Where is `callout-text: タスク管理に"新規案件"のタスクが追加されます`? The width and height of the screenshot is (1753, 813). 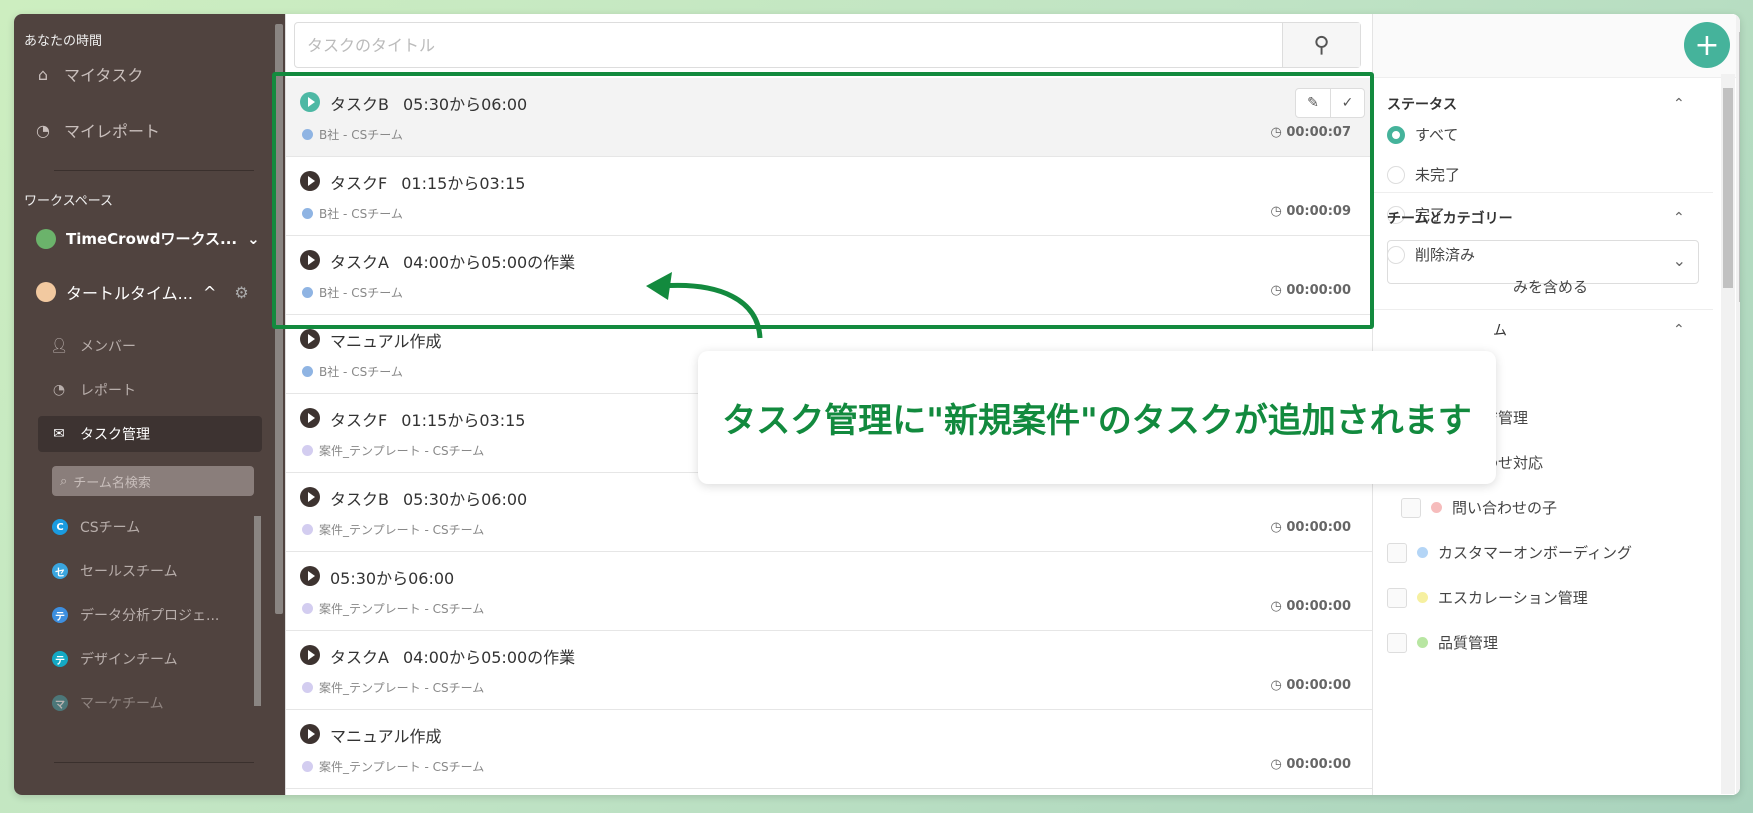
callout-text: タスク管理に"新規案件"のタスクが追加されます is located at coordinates (1097, 421).